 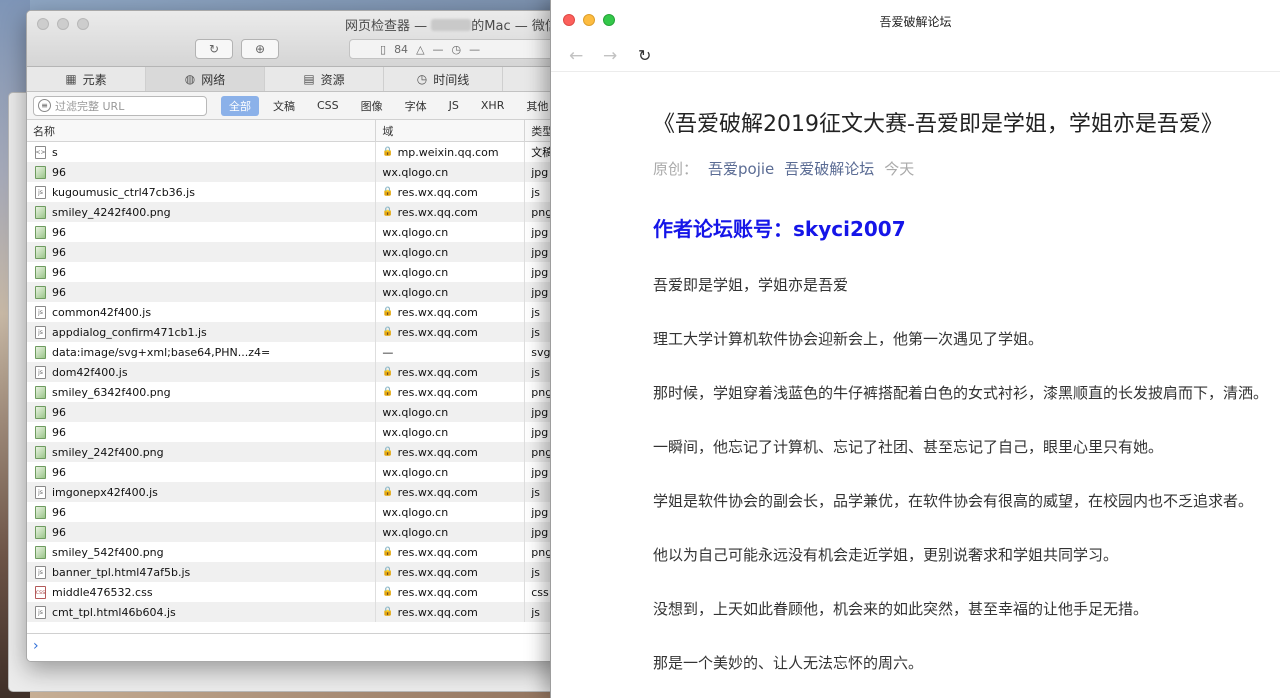 I want to click on paragraph: 吾爱即是学姐，学姐亦是吾爱, so click(x=751, y=285).